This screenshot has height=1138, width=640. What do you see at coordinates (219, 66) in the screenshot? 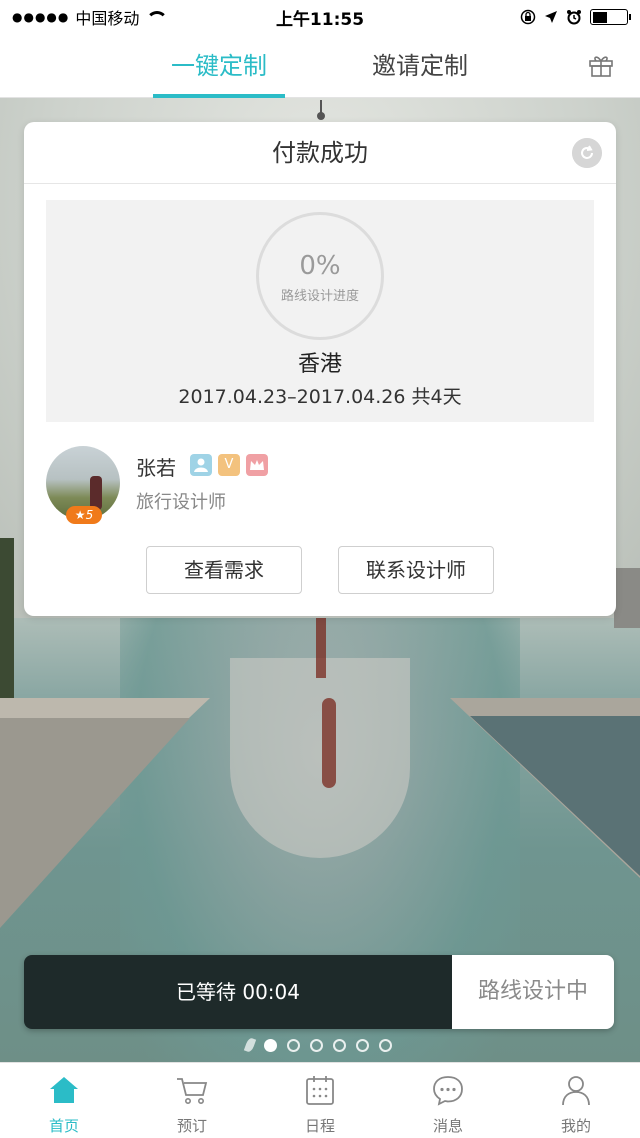
I see `tab-one-click-custom: 一键定制` at bounding box center [219, 66].